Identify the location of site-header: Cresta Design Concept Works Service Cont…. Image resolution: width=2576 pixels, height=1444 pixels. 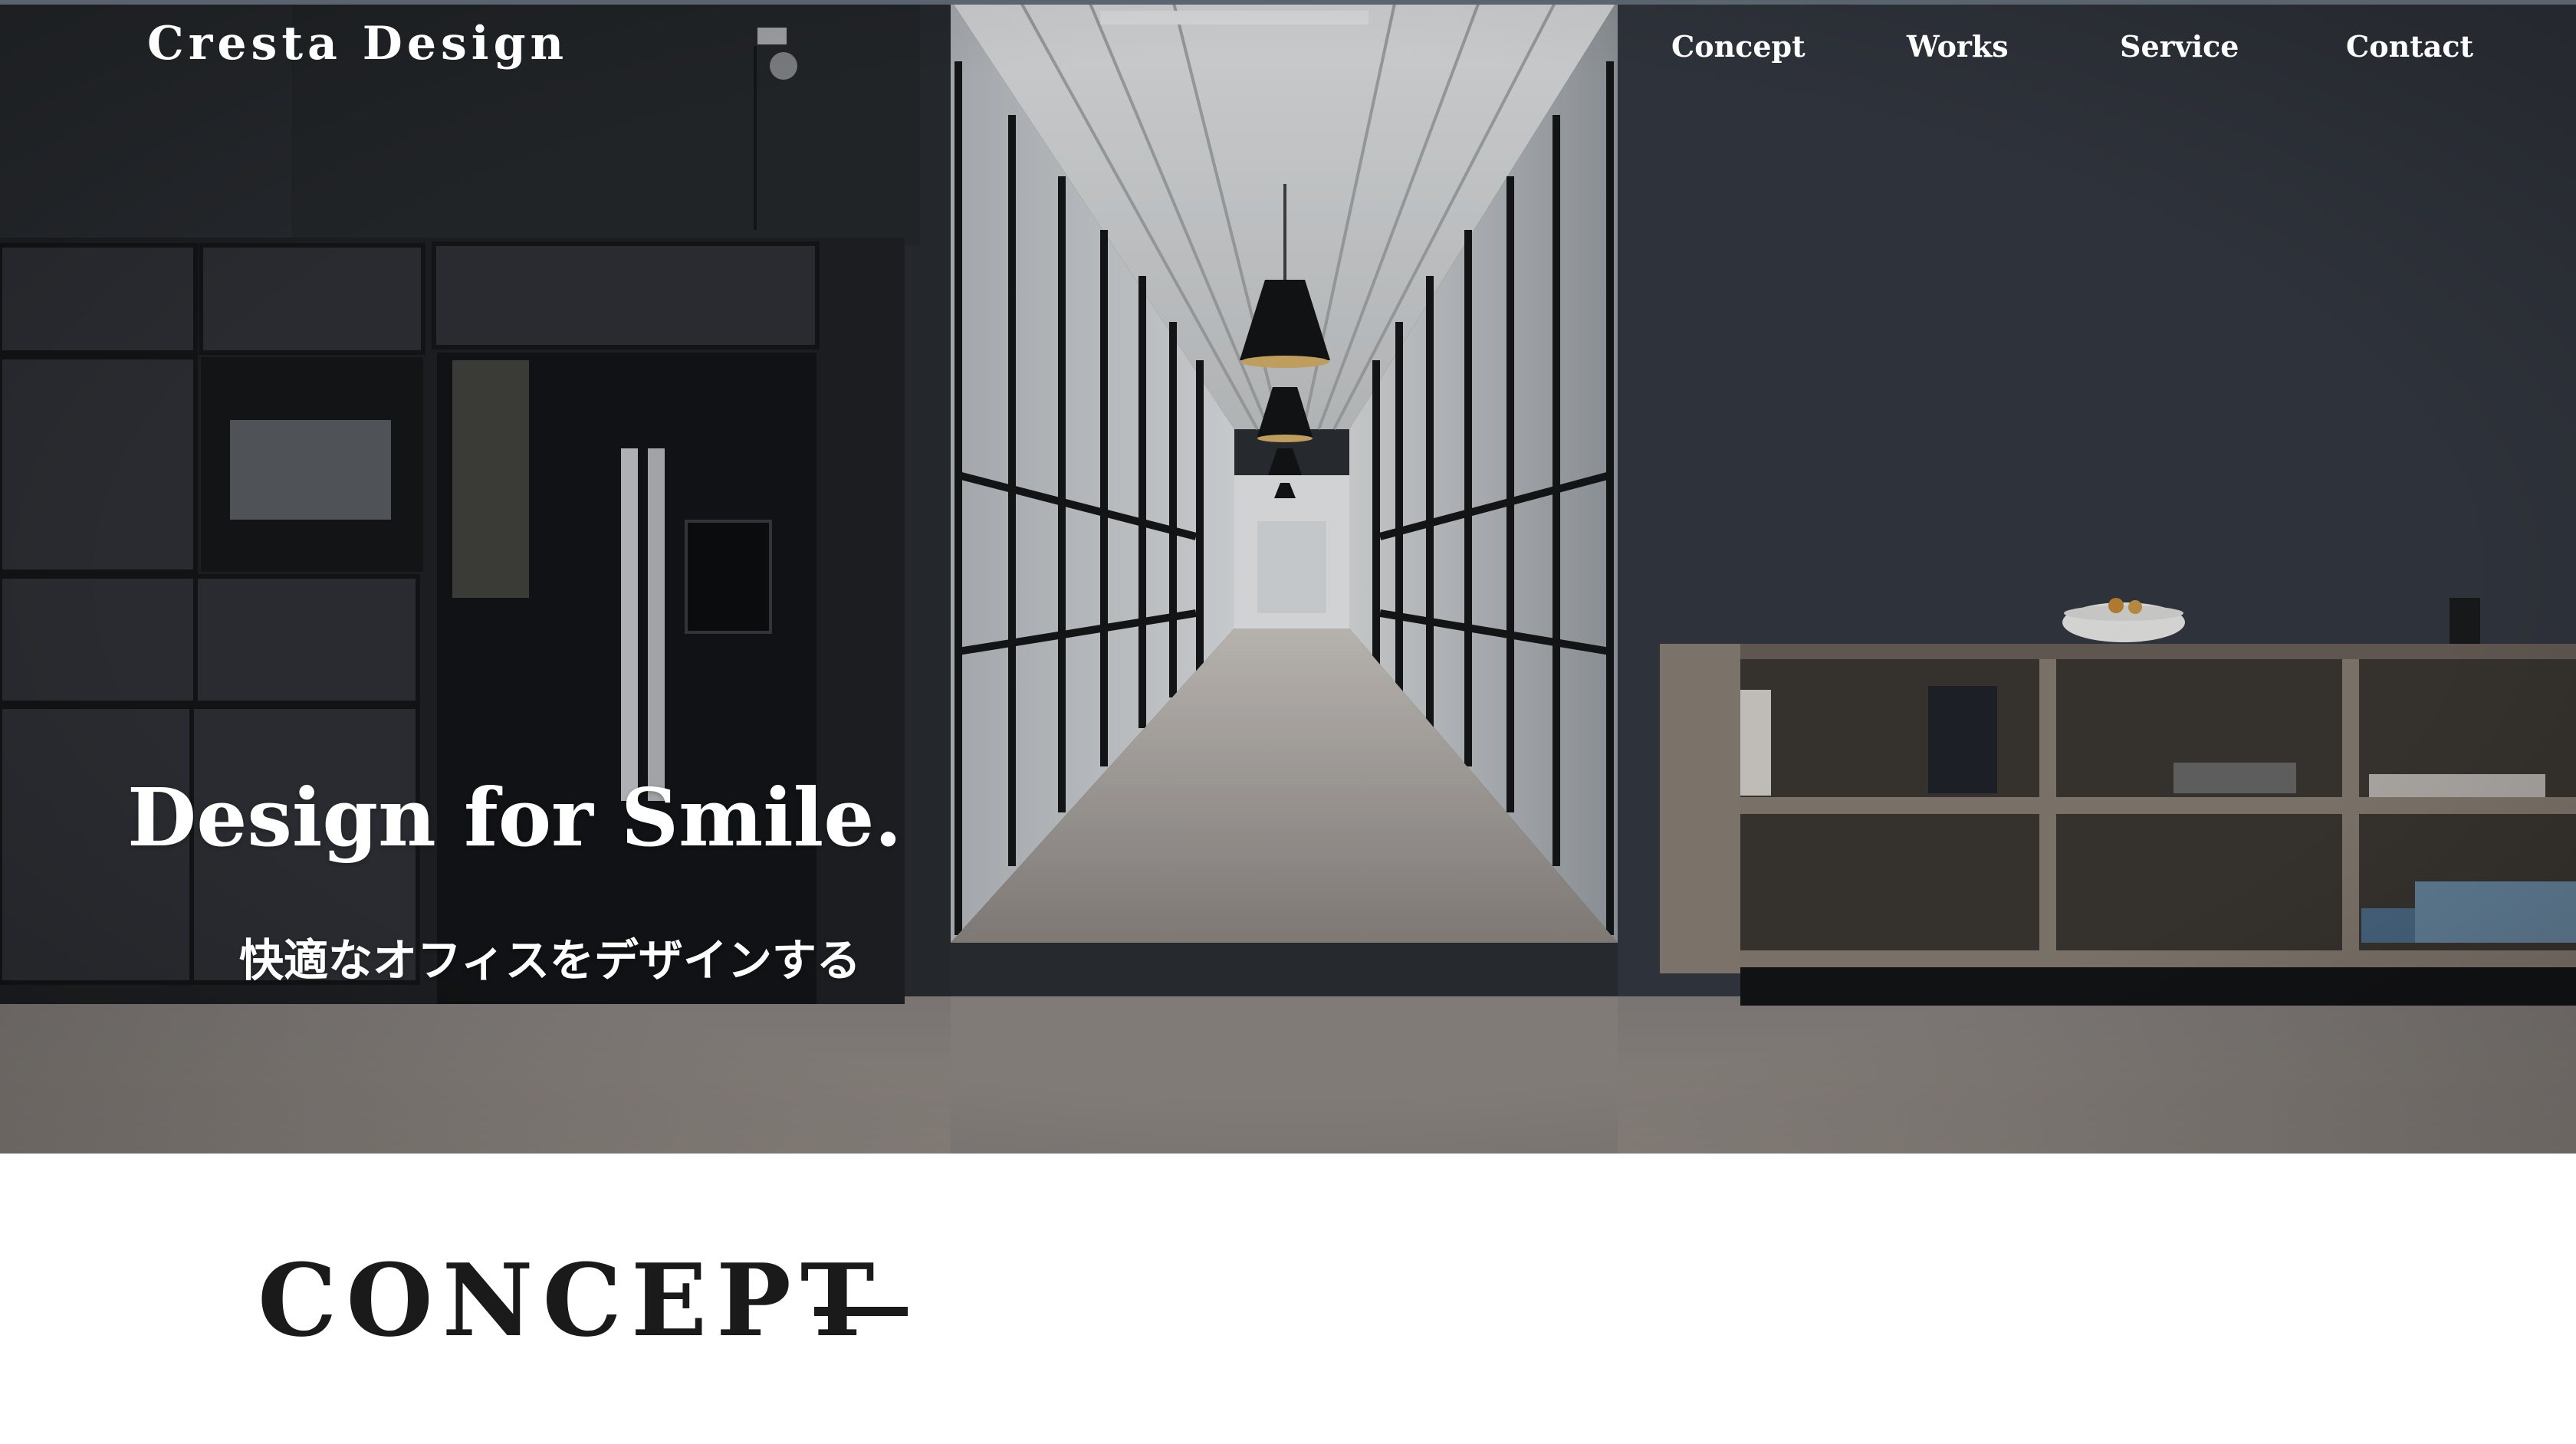
(1288, 50).